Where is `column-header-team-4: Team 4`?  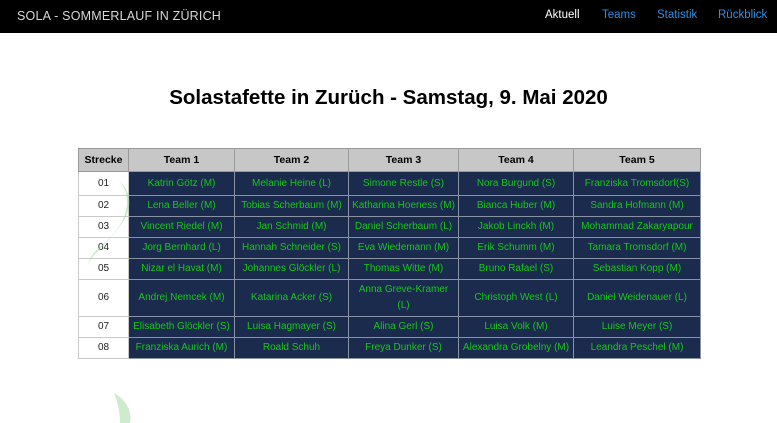
column-header-team-4: Team 4 is located at coordinates (516, 160).